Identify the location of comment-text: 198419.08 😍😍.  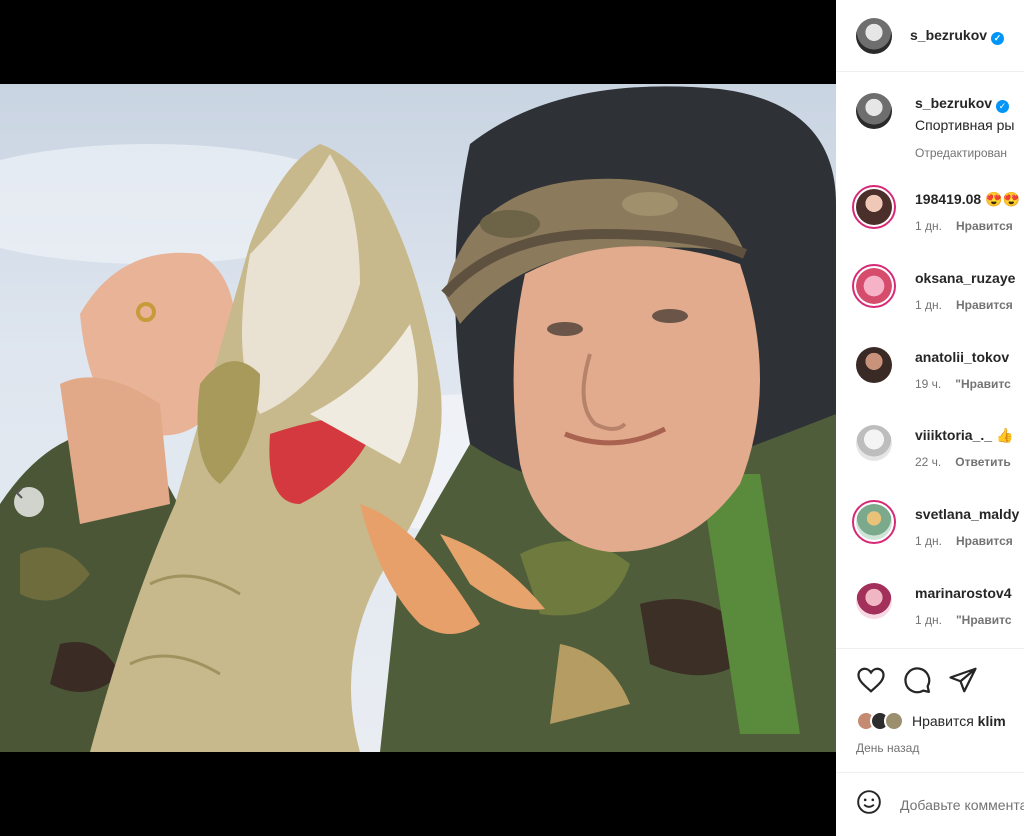
(967, 199).